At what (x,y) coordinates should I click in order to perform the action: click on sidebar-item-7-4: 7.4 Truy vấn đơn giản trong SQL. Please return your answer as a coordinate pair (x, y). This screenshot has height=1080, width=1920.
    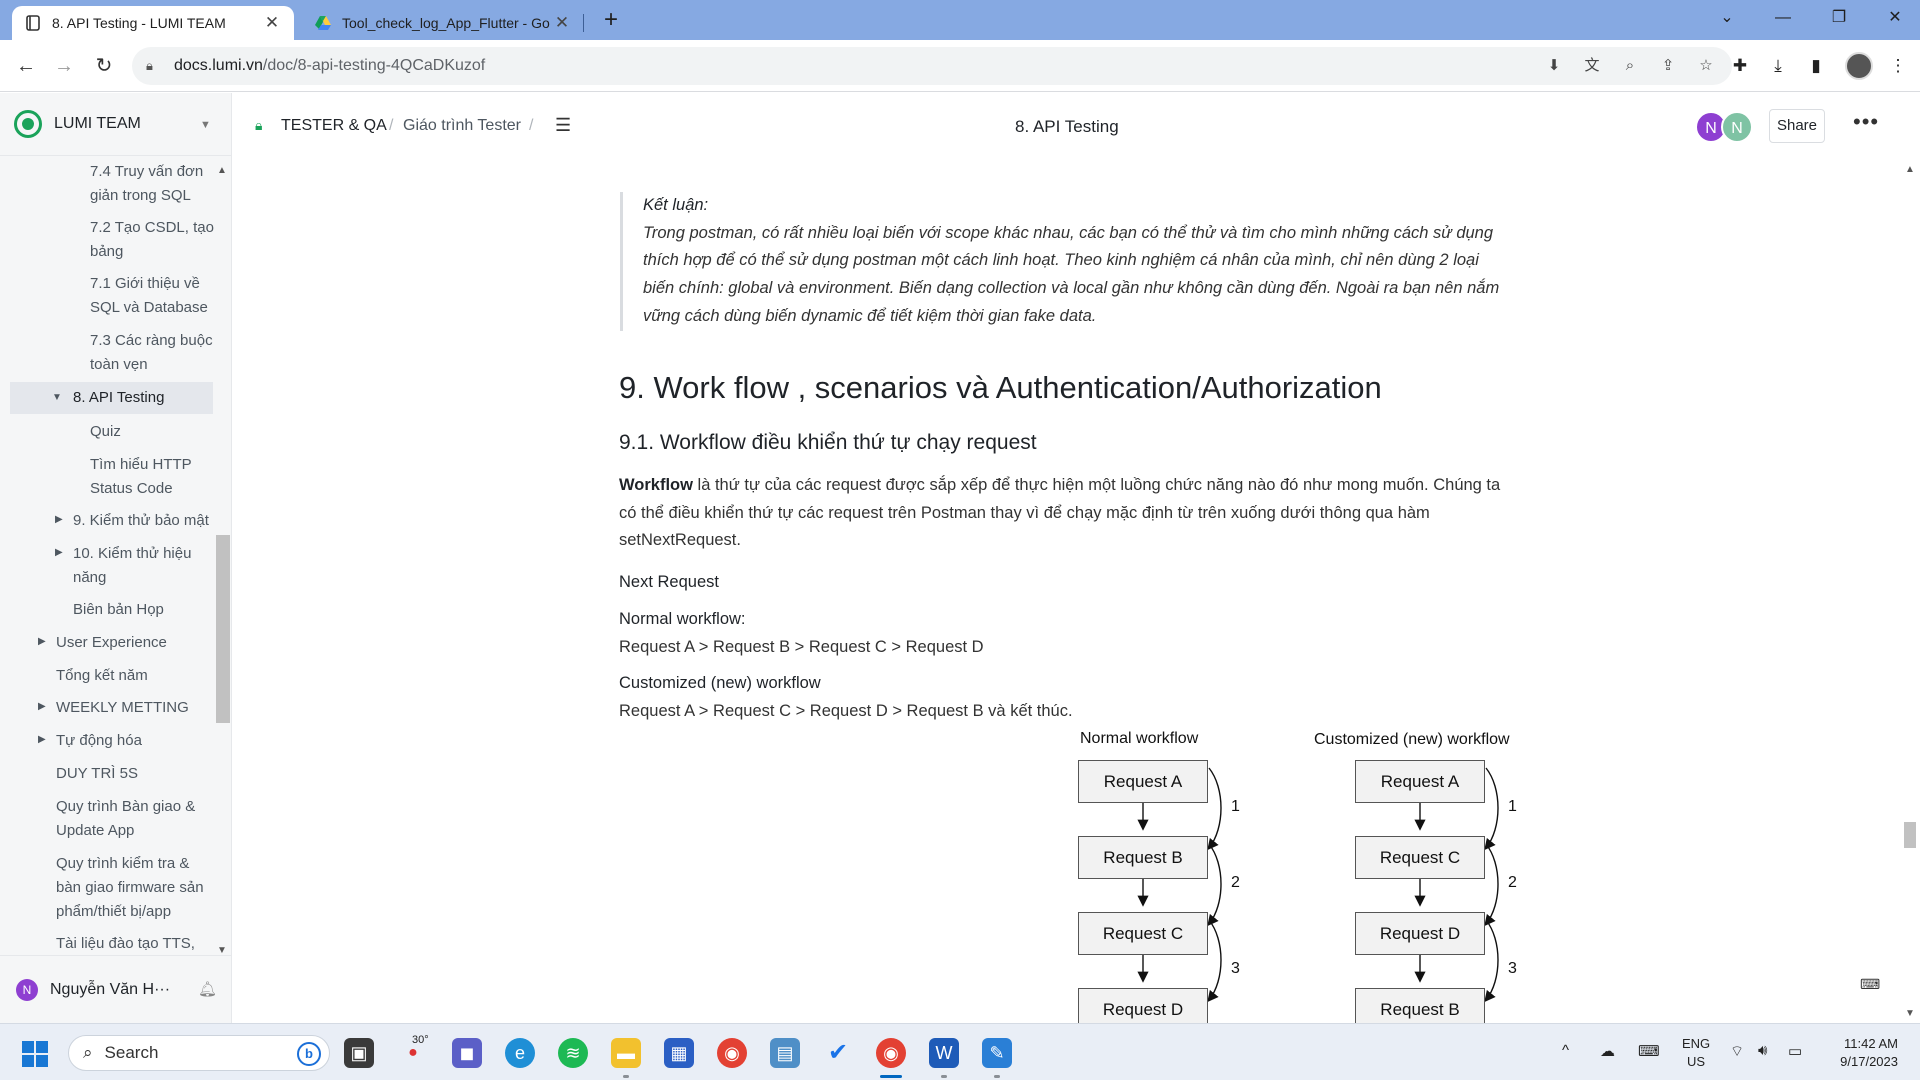
    Looking at the image, I should click on (146, 184).